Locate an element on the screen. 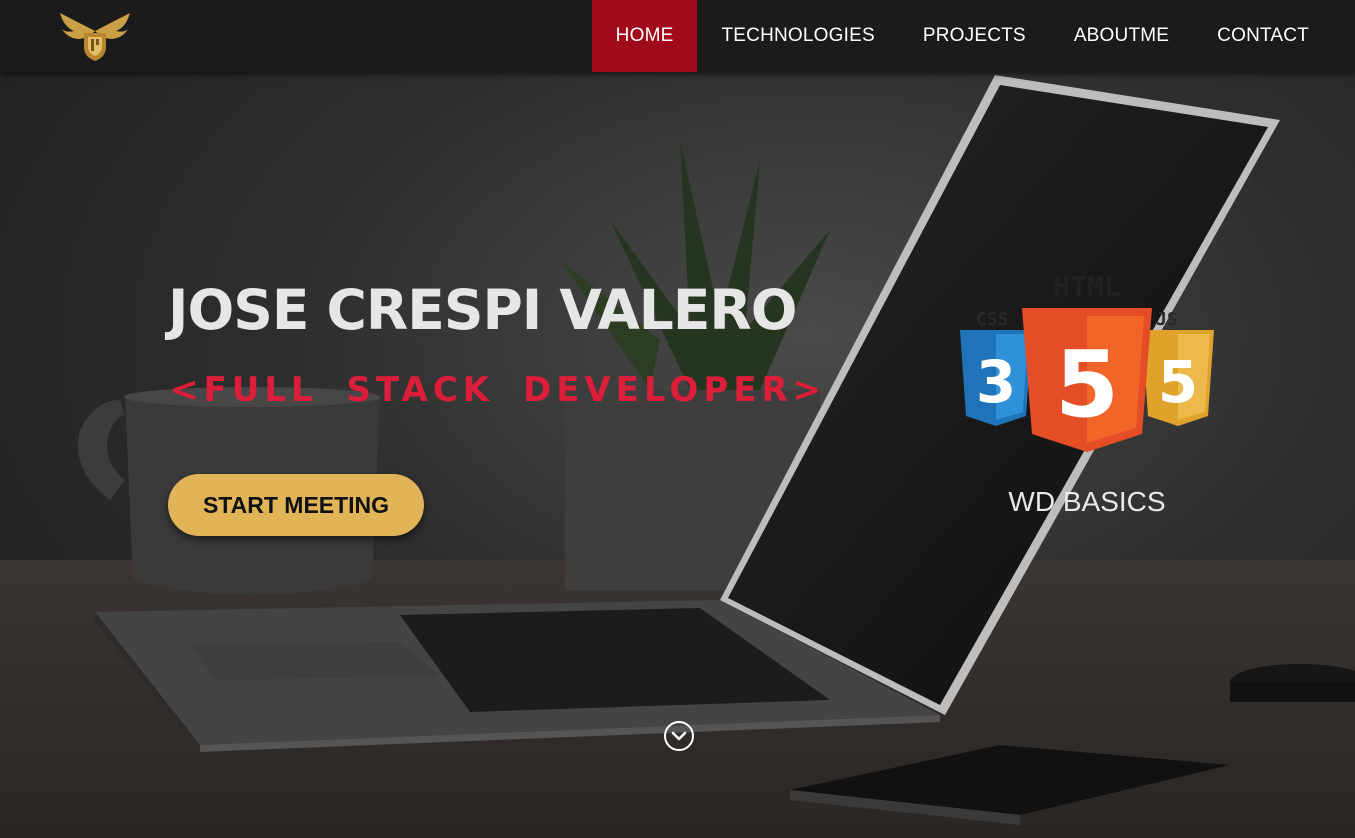  html-css-js-logo-icon: CSS 3 JS 5 HTML 5 is located at coordinates (1087, 361).